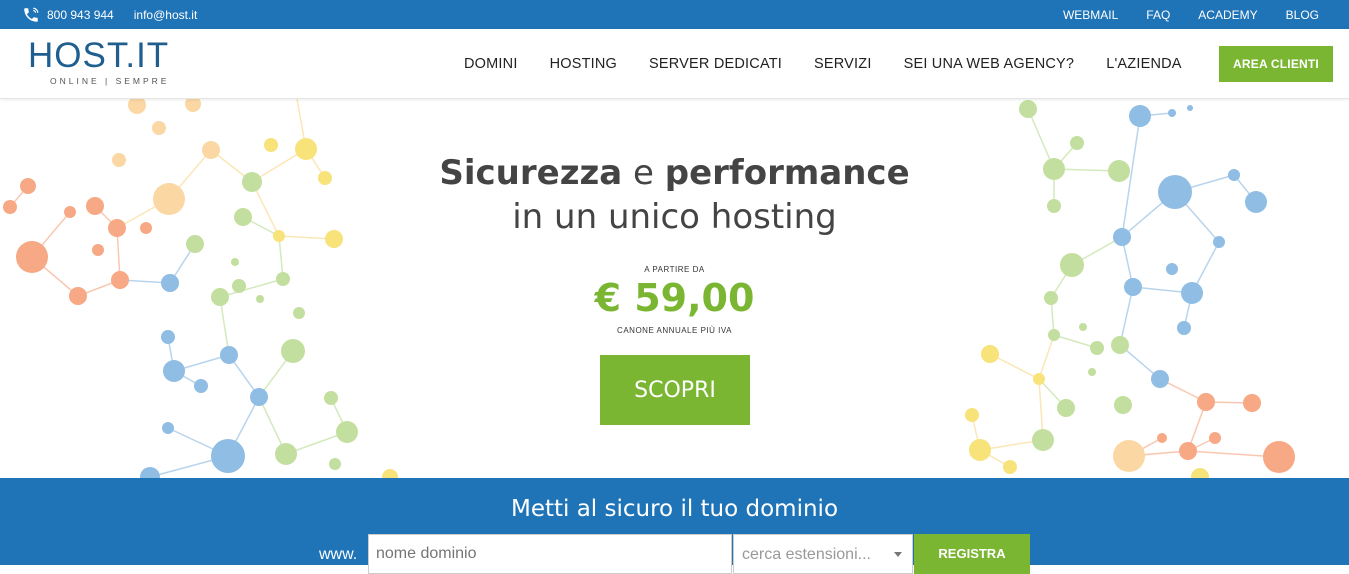  I want to click on headline-connector: e, so click(643, 173).